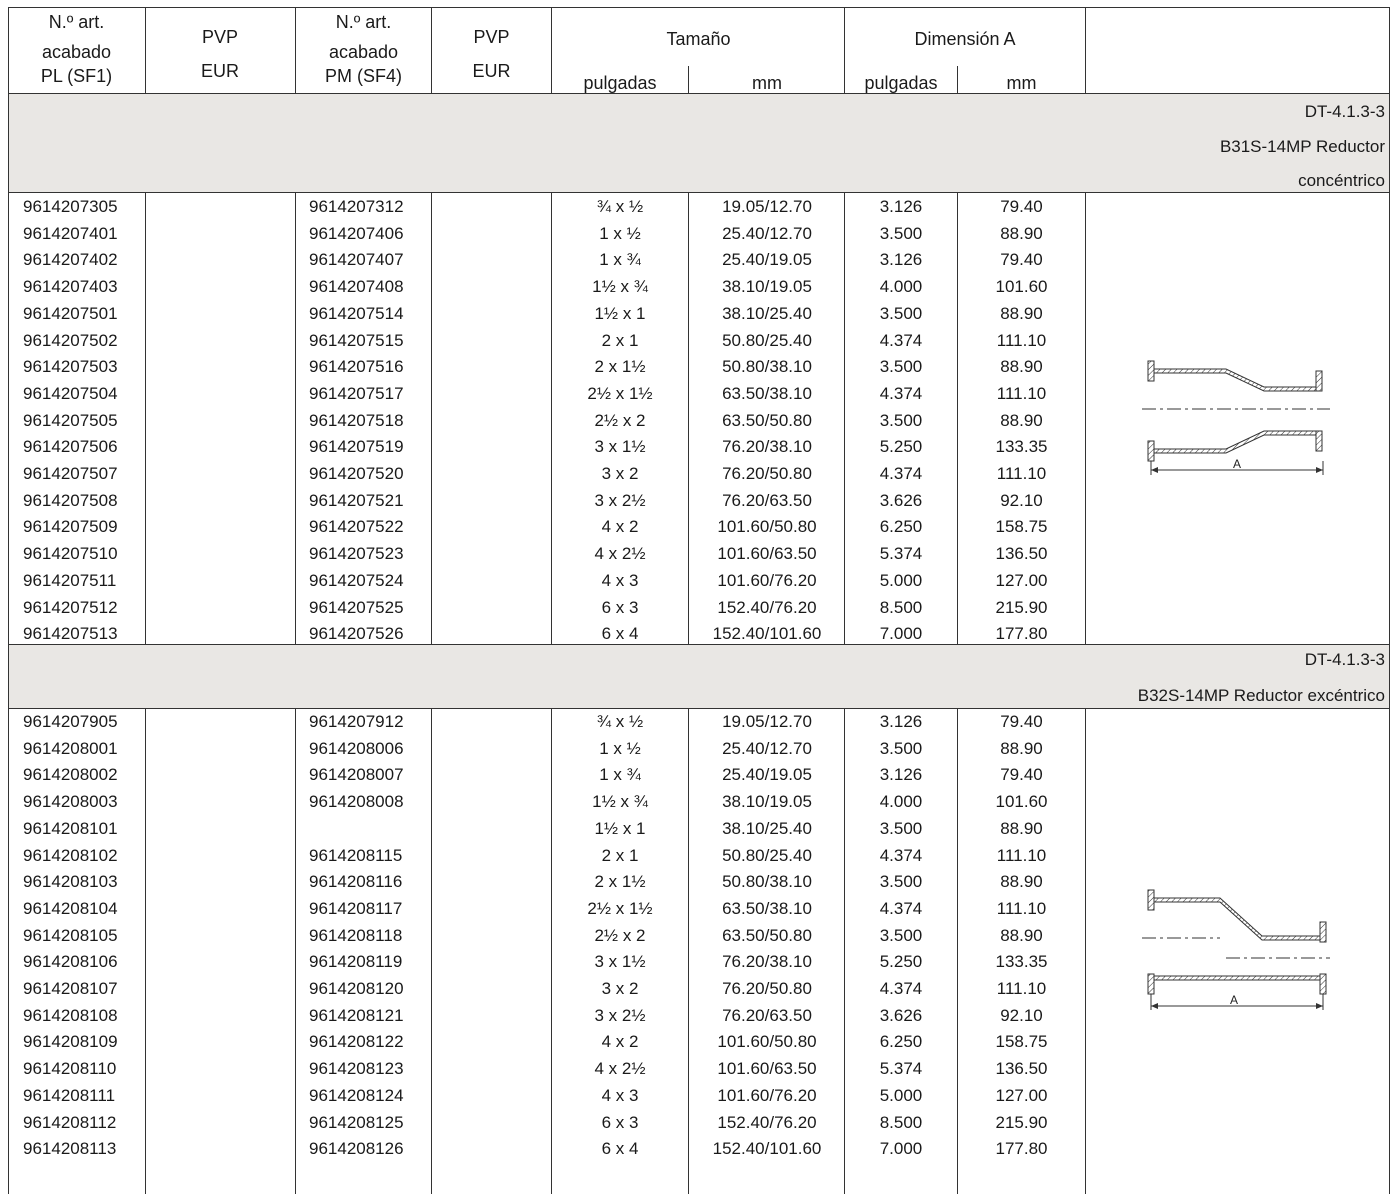 This screenshot has width=1395, height=1194. I want to click on section-2-band-bottom-line, so click(699, 708).